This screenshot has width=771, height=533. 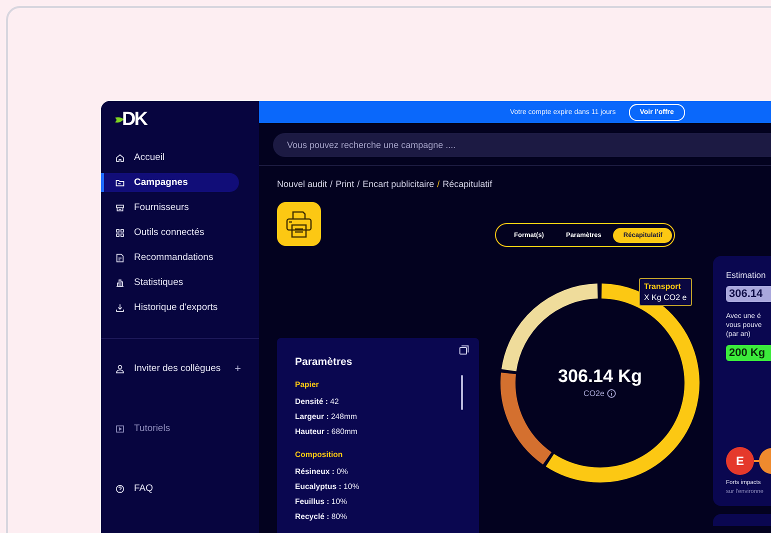 I want to click on invite-colleagues-link: Inviter des collègues, so click(x=161, y=368).